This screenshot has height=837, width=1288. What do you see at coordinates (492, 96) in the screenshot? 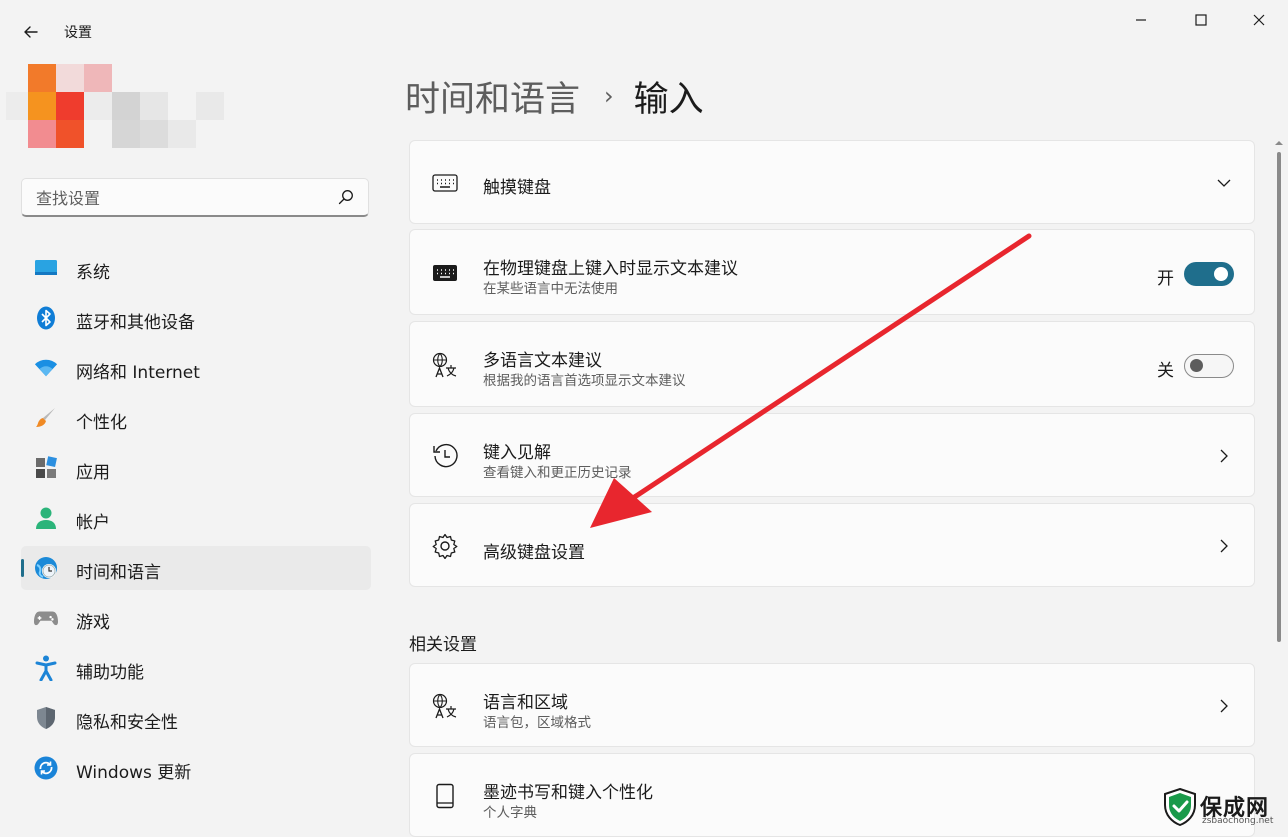
I see `breadcrumb-parent: 时间和语言` at bounding box center [492, 96].